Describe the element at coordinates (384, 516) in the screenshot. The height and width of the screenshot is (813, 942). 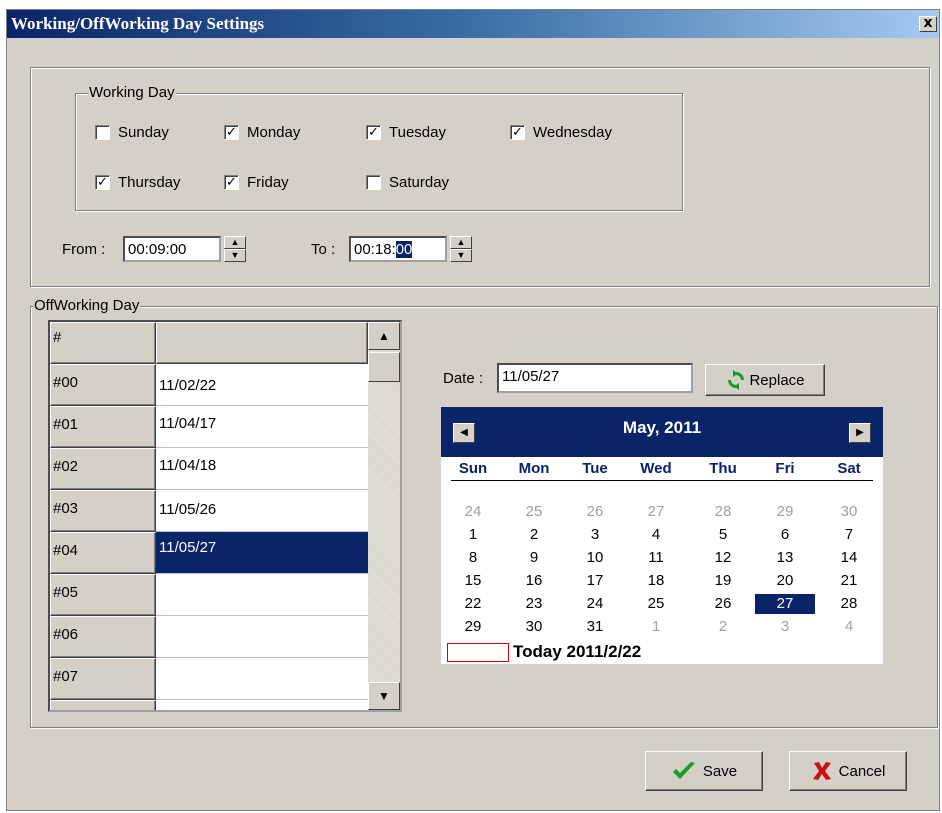
I see `vertical-scrollbar: ▲ ▼` at that location.